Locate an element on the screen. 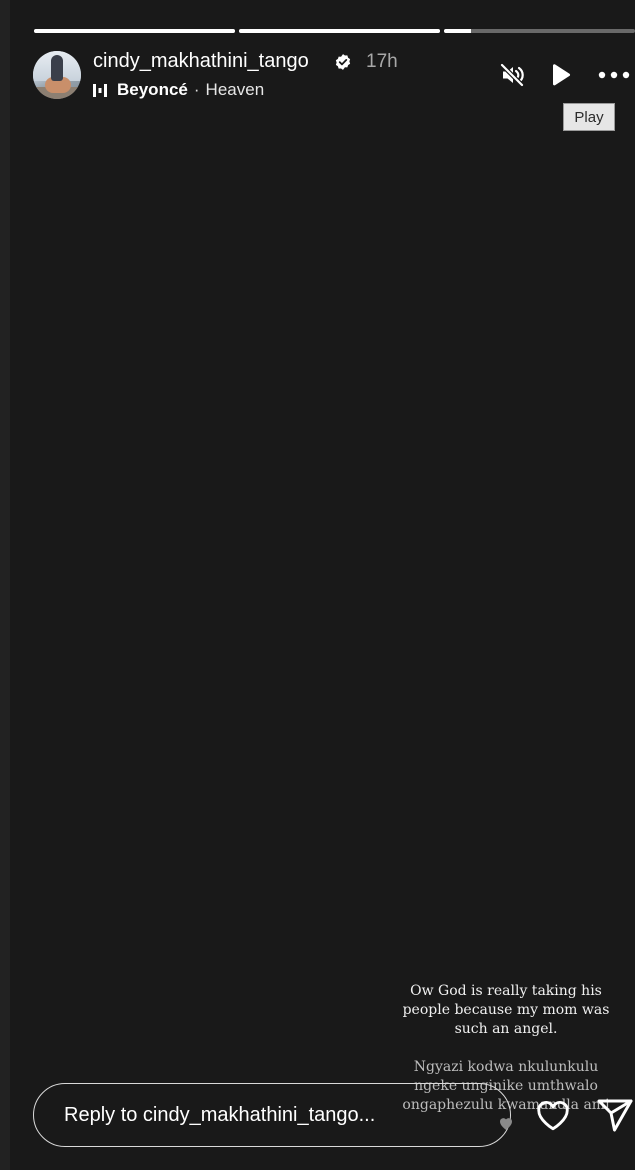 This screenshot has width=635, height=1170. music-artist: Beyoncé is located at coordinates (152, 89).